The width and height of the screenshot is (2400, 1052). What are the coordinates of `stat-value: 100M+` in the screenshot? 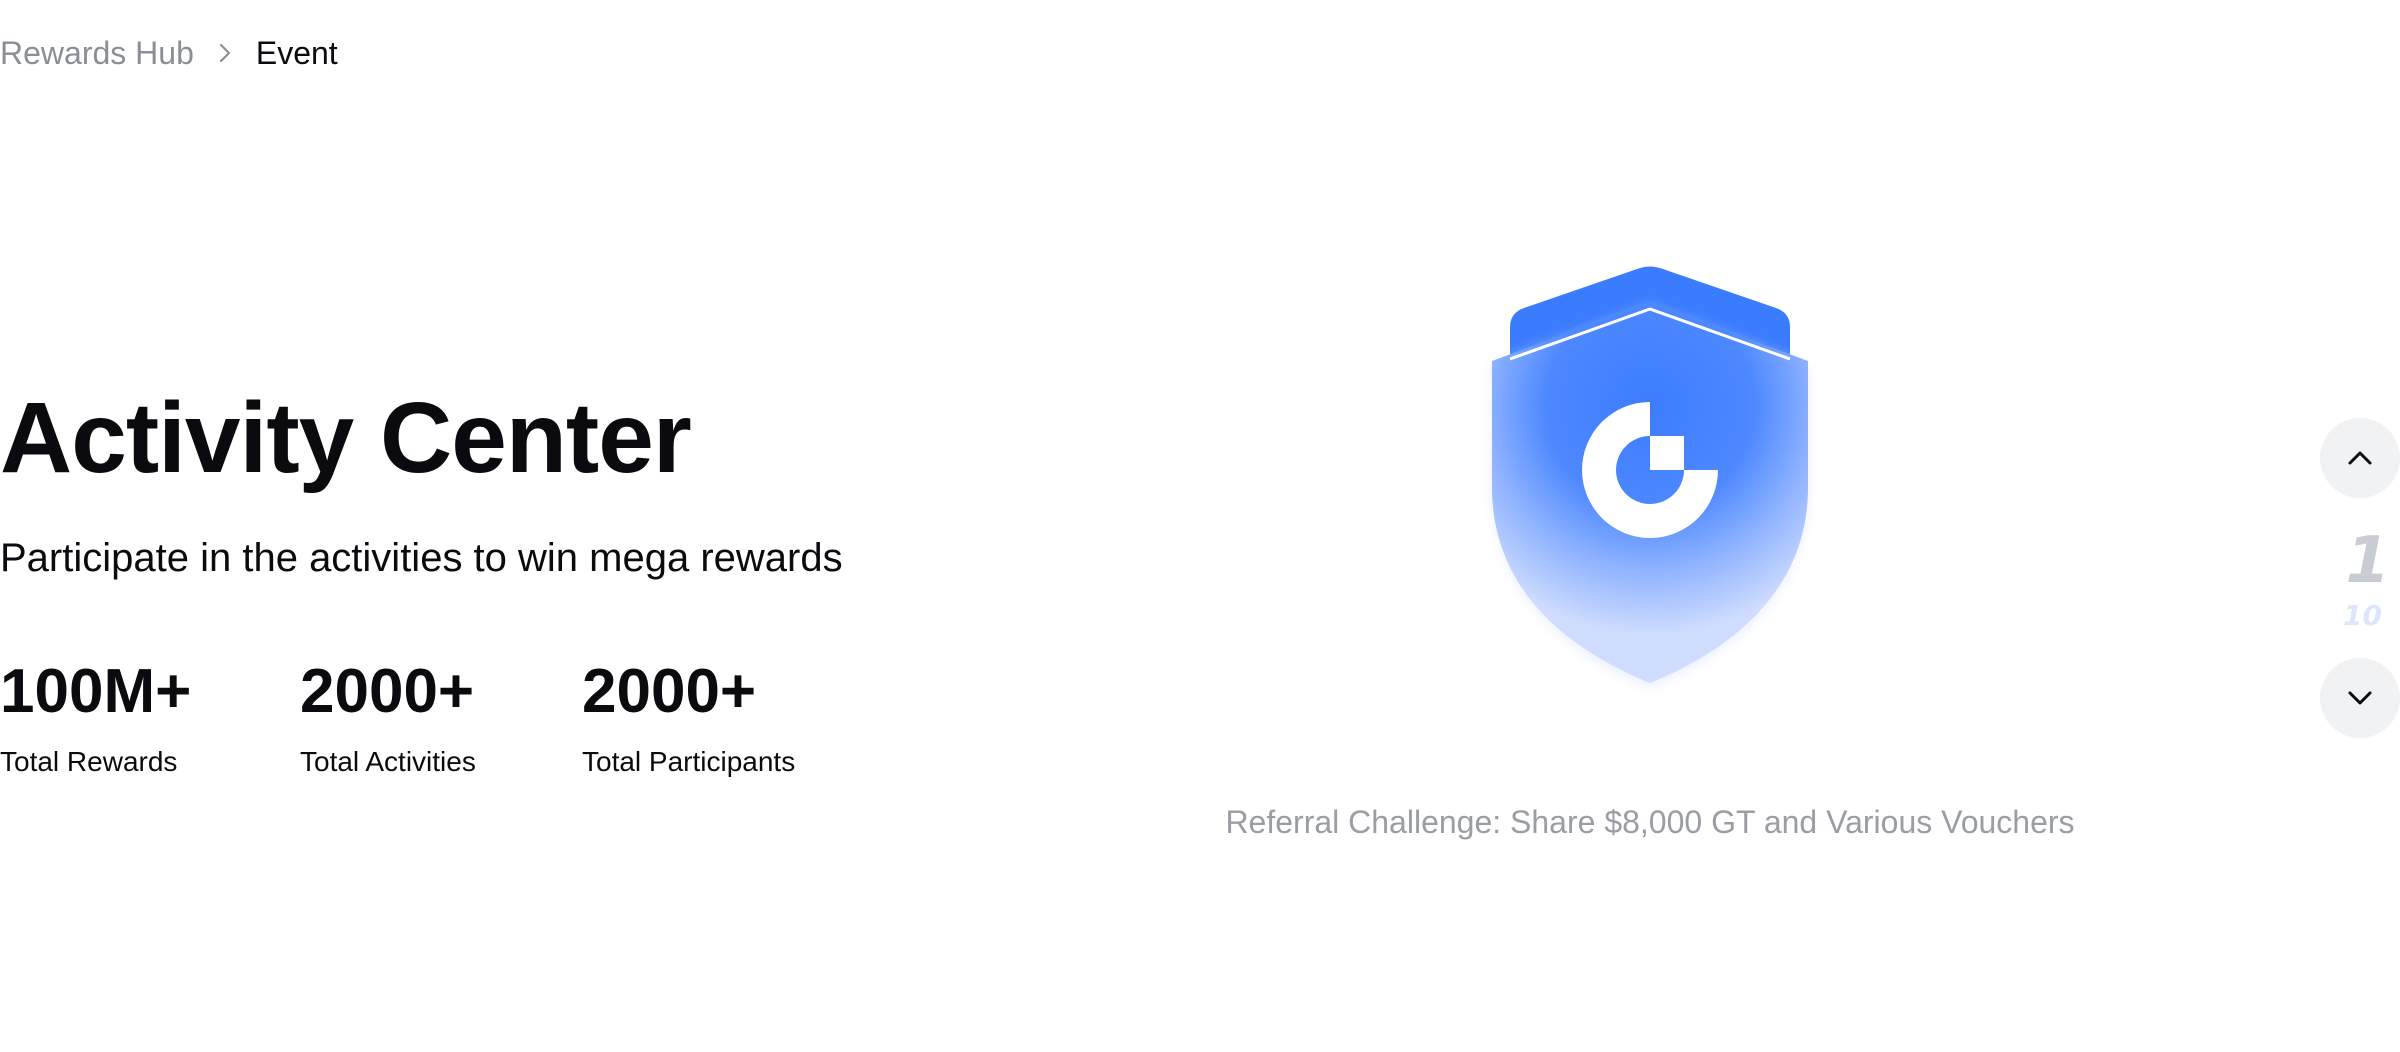 It's located at (96, 691).